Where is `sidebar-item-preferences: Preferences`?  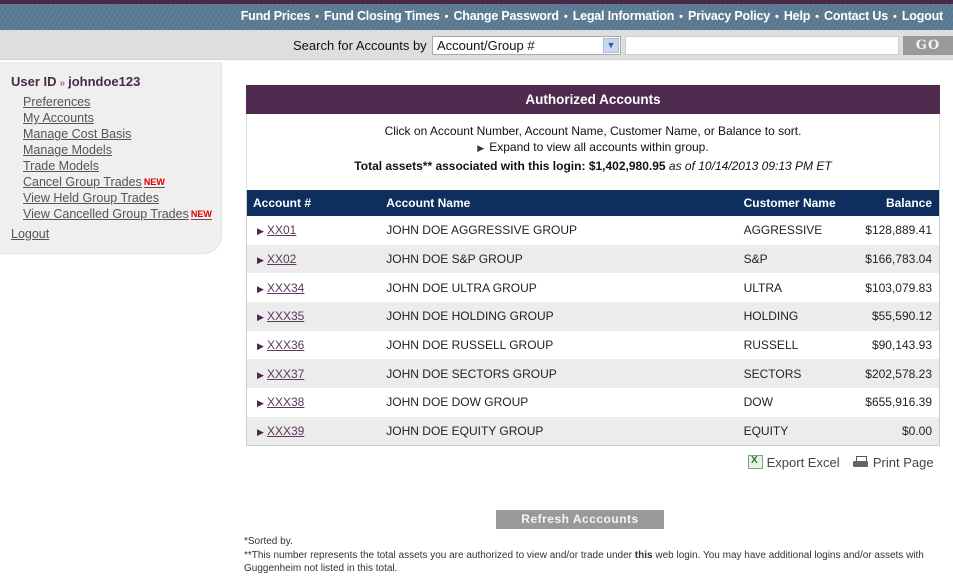 sidebar-item-preferences: Preferences is located at coordinates (117, 102).